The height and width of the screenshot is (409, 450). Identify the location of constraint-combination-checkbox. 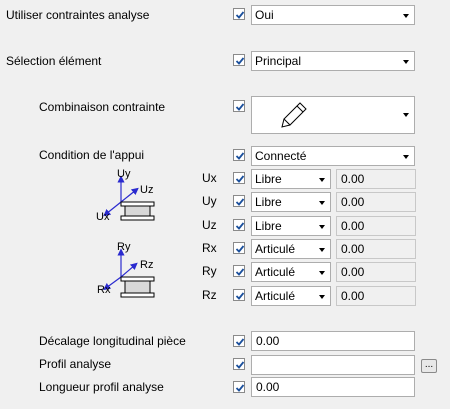
(239, 106).